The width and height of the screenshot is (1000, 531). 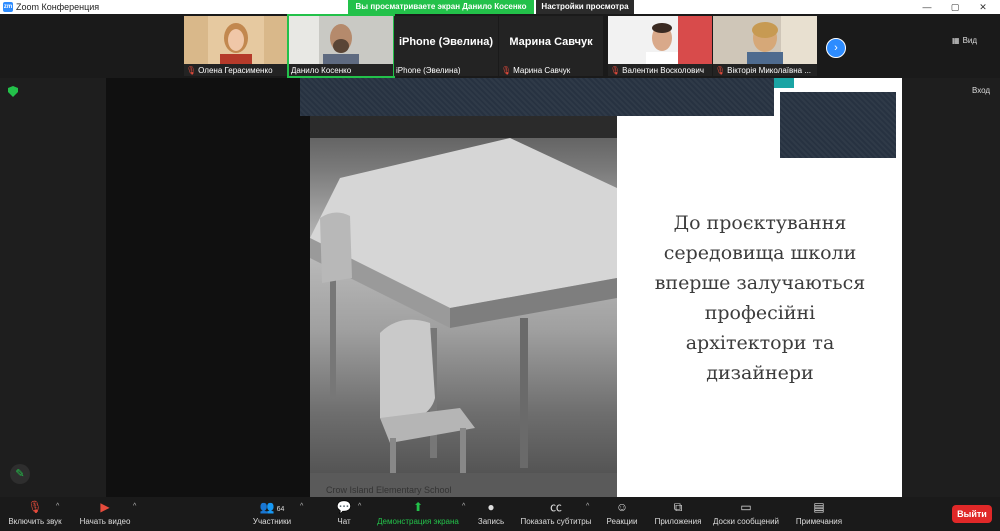 I want to click on share-screen-button: ⬆ Демонстрация экрана, so click(x=418, y=513).